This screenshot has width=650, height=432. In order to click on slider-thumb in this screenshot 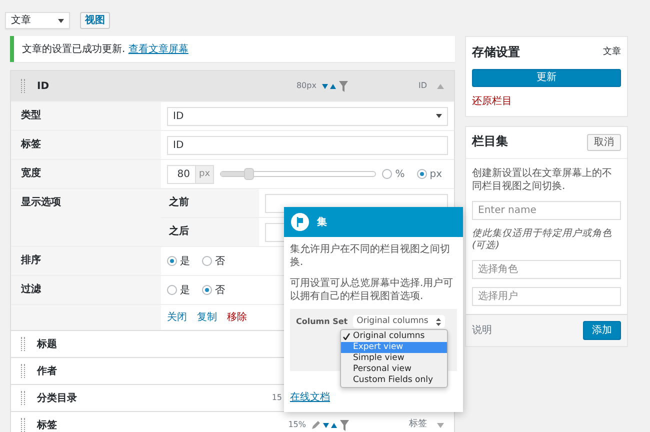, I will do `click(249, 174)`.